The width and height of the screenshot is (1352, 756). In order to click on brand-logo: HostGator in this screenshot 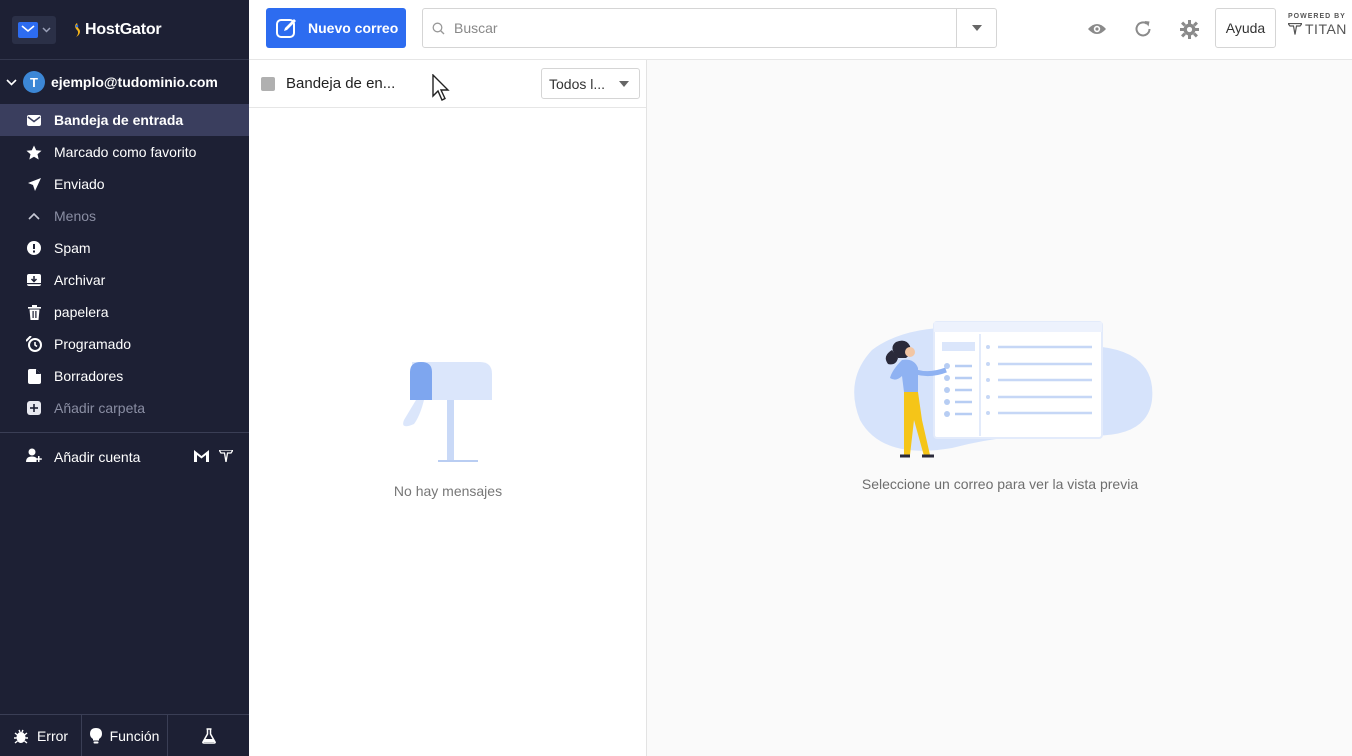, I will do `click(117, 29)`.